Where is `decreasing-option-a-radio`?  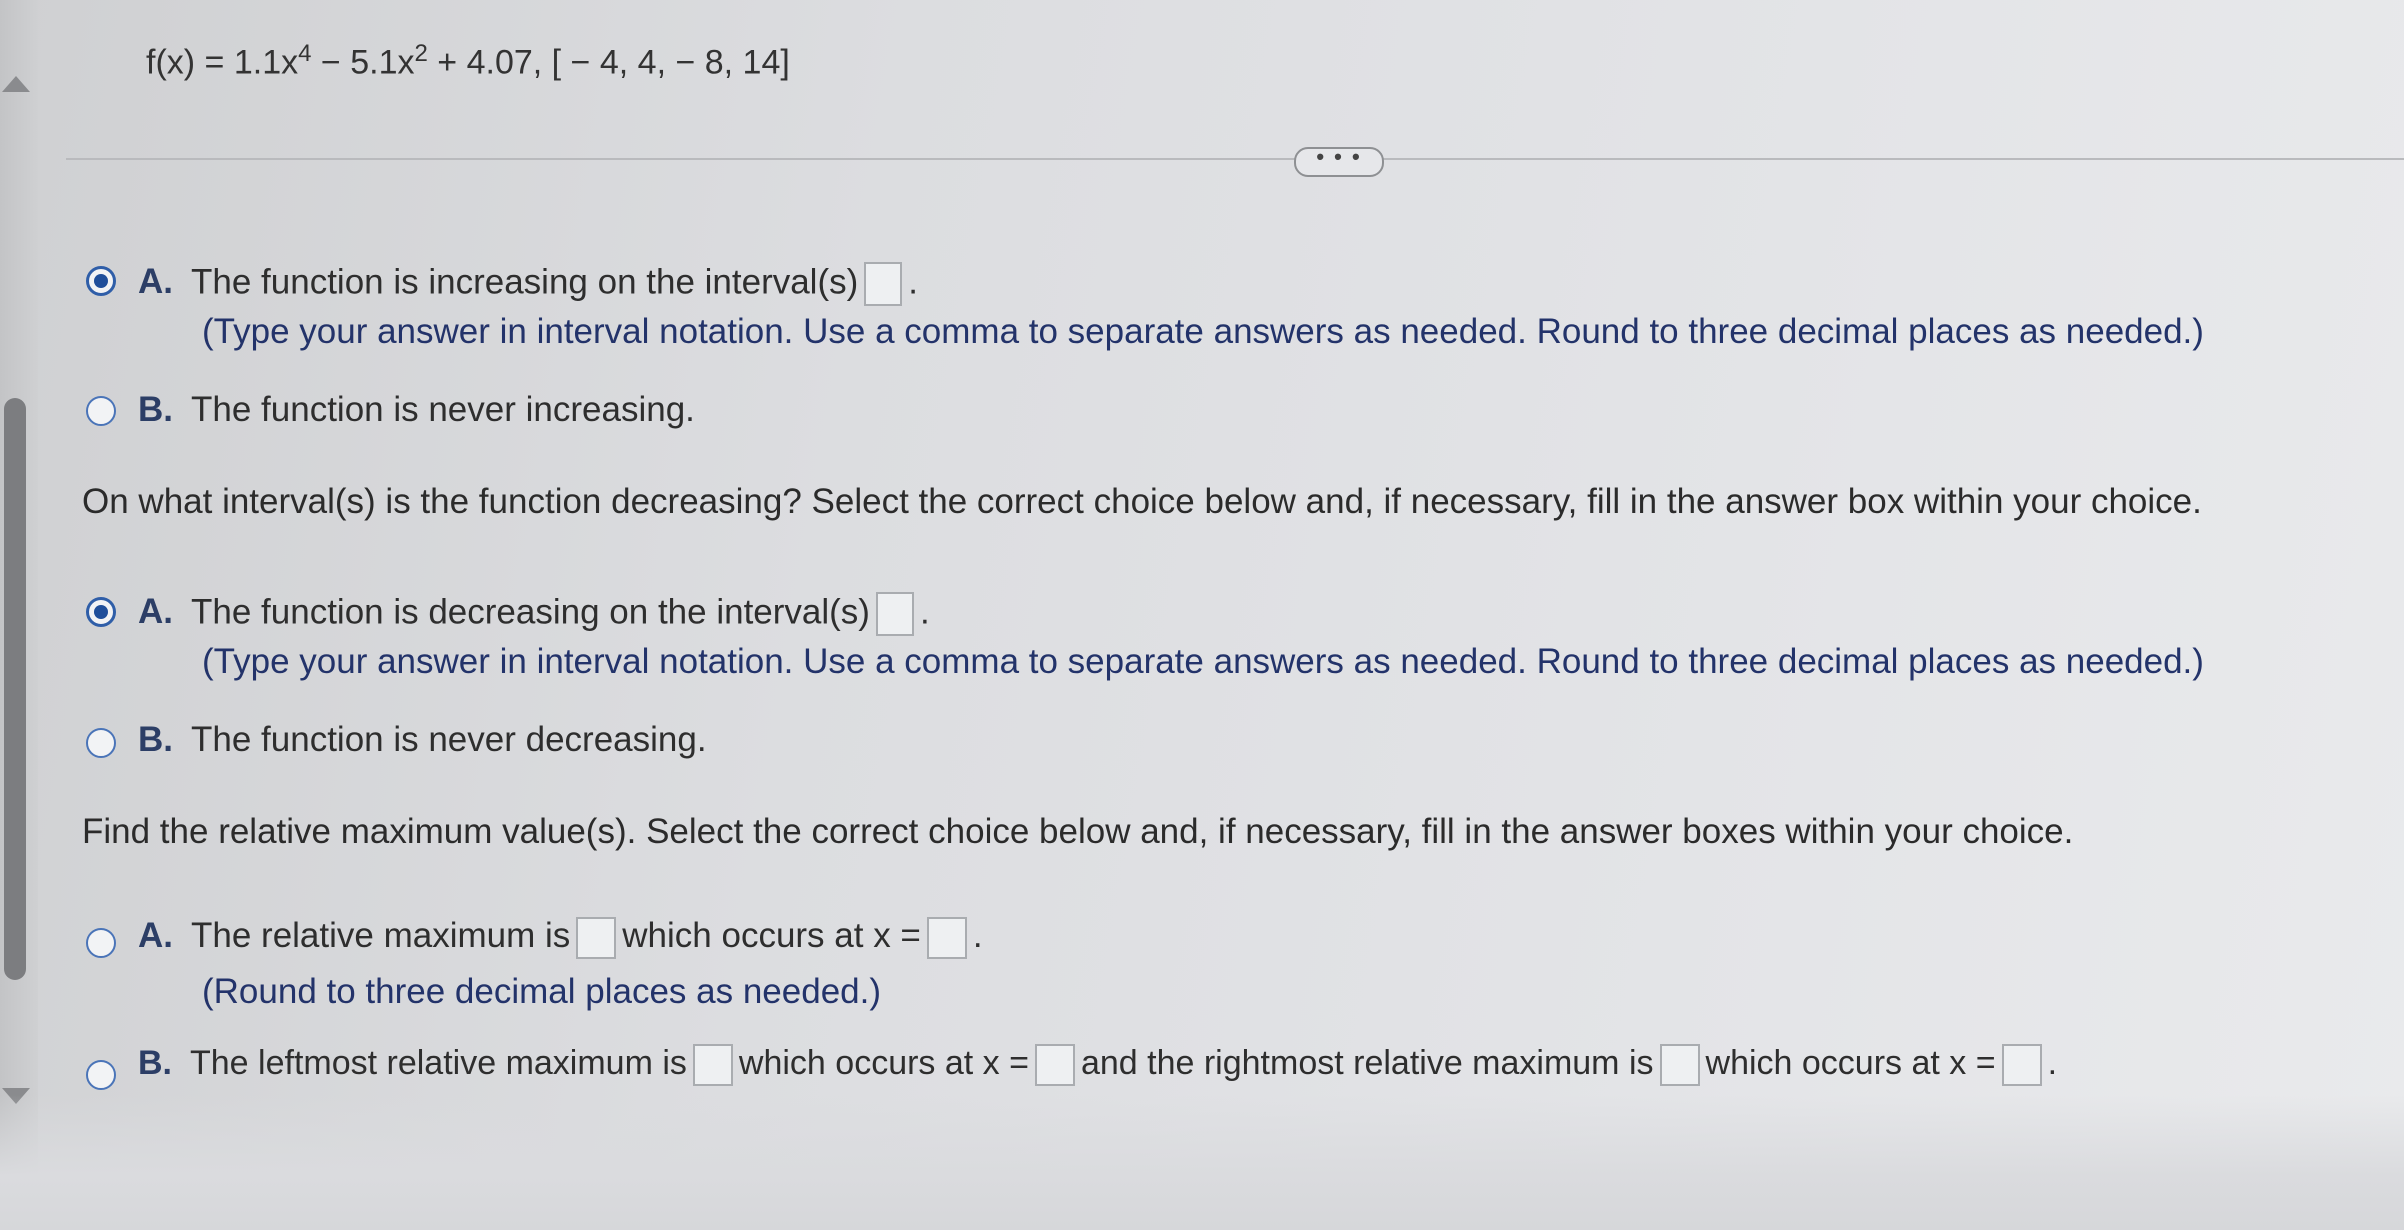
decreasing-option-a-radio is located at coordinates (101, 612).